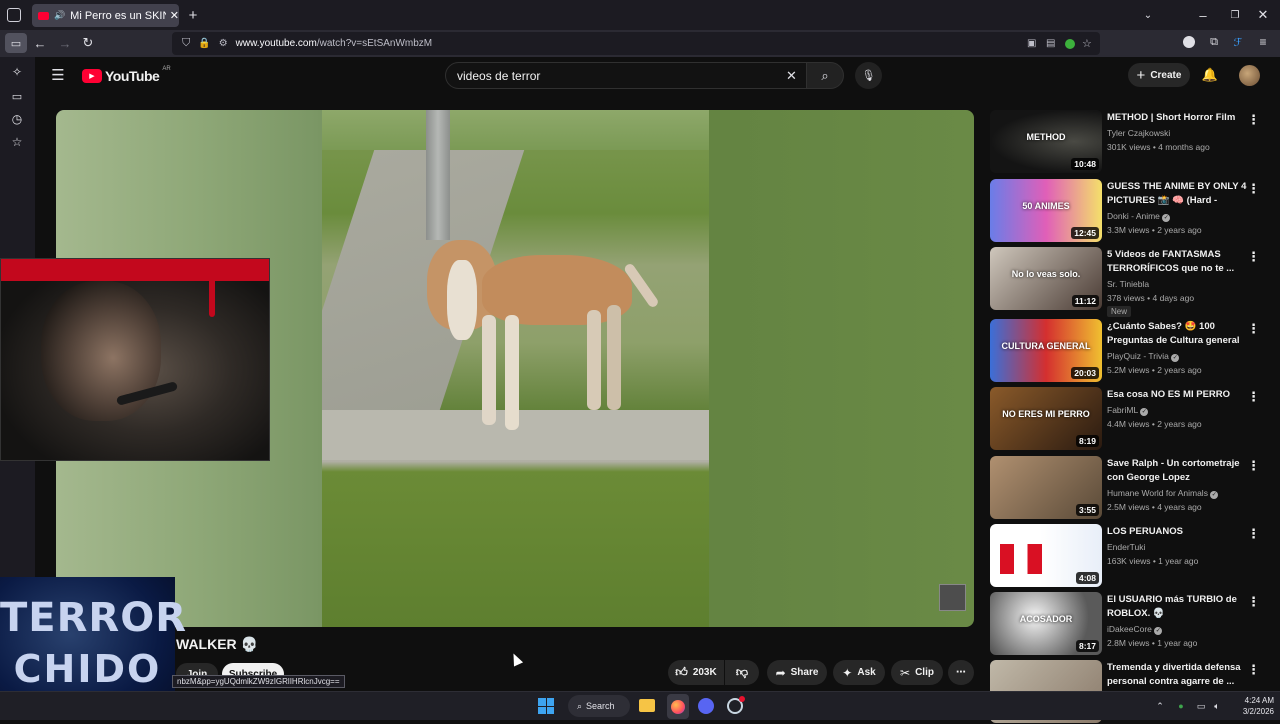 The image size is (1280, 724). Describe the element at coordinates (1251, 706) in the screenshot. I see `taskbar-clock: 4:24 AM 3/2/2026` at that location.